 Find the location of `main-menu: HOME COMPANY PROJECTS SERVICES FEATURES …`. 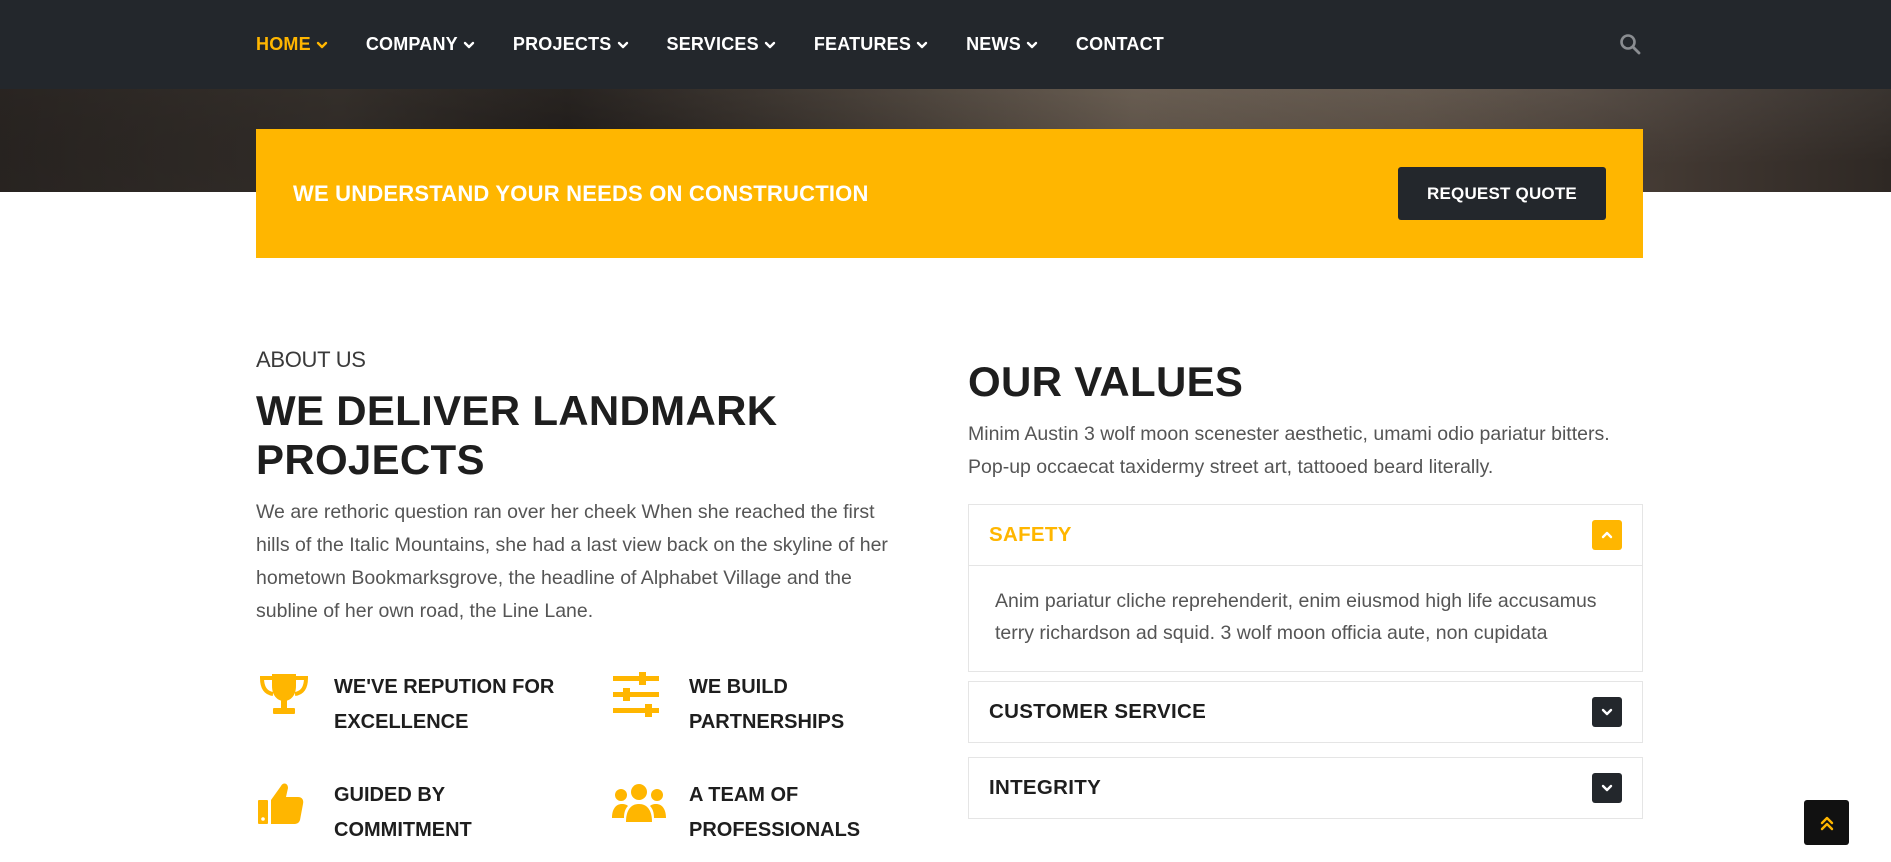

main-menu: HOME COMPANY PROJECTS SERVICES FEATURES … is located at coordinates (729, 44).